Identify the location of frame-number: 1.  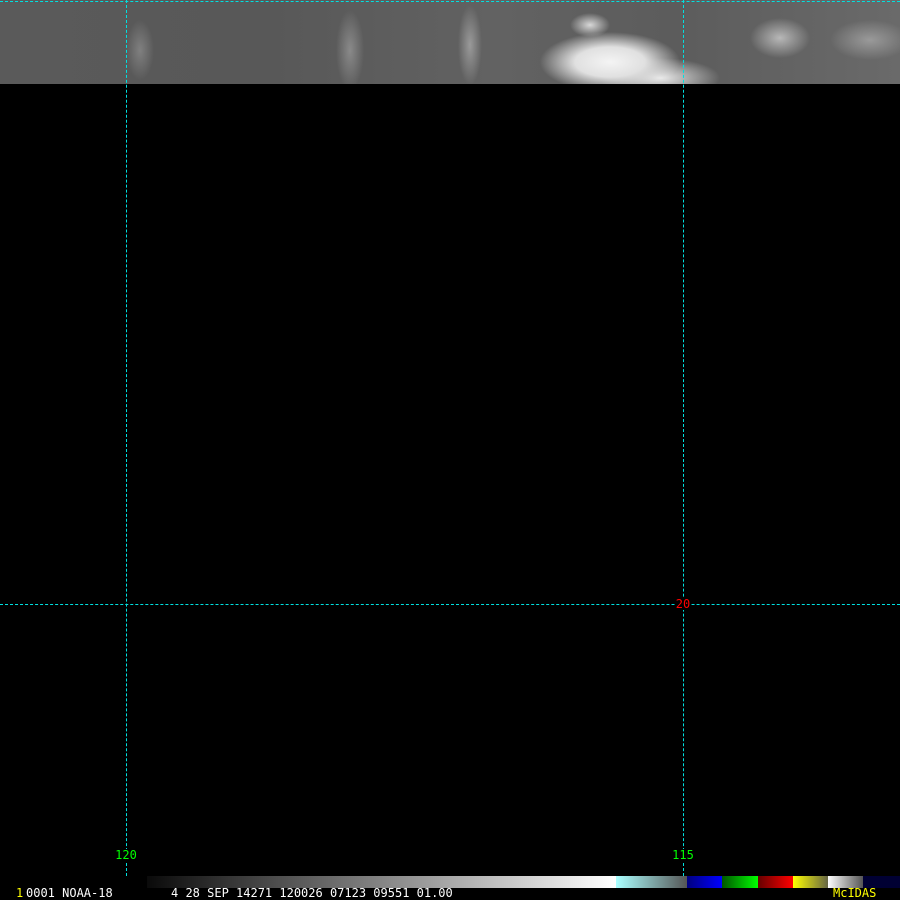
(20, 893).